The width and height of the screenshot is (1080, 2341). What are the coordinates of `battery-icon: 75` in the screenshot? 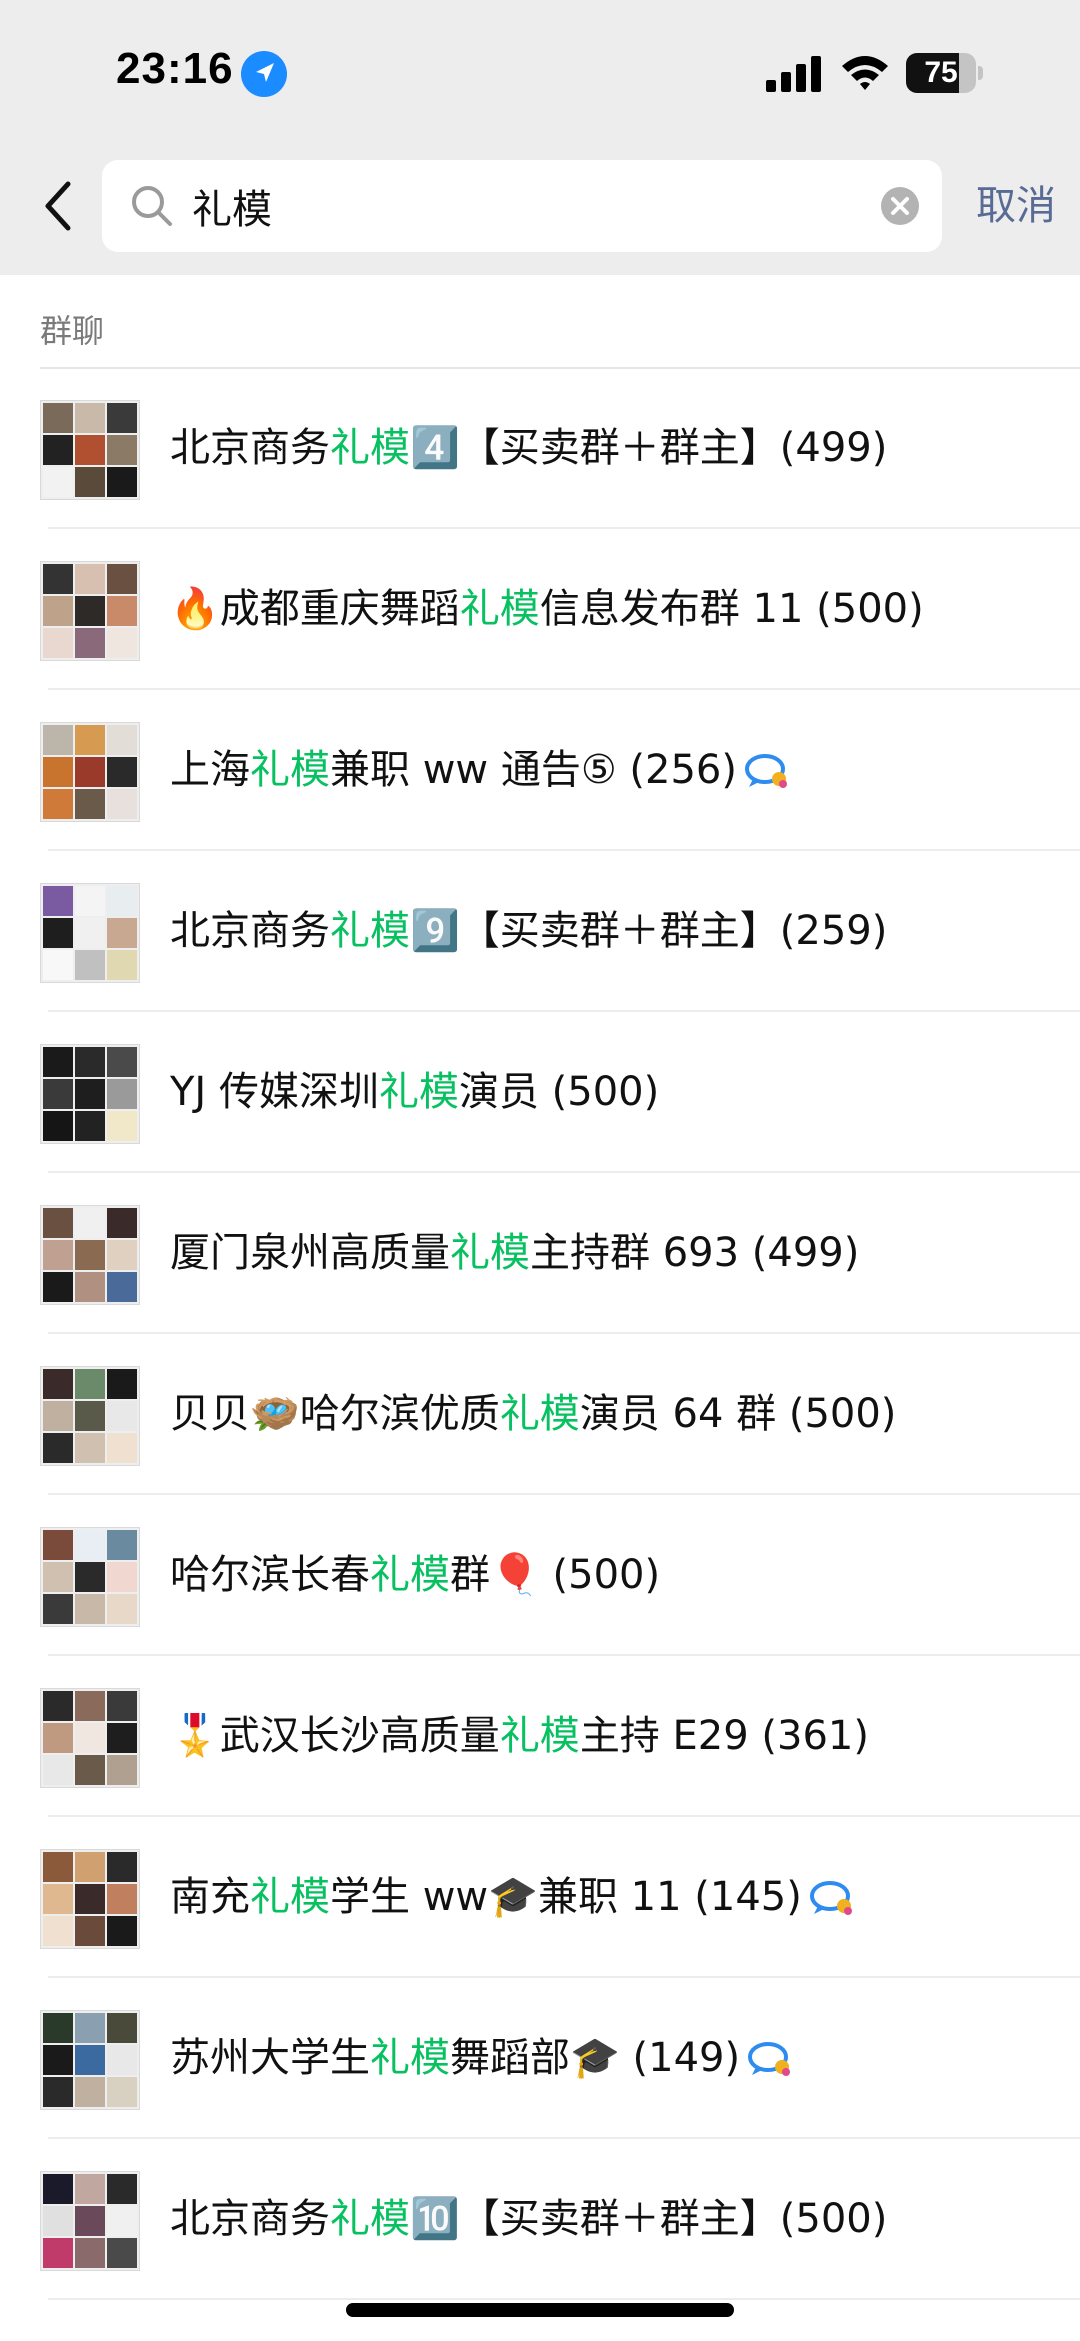 It's located at (944, 73).